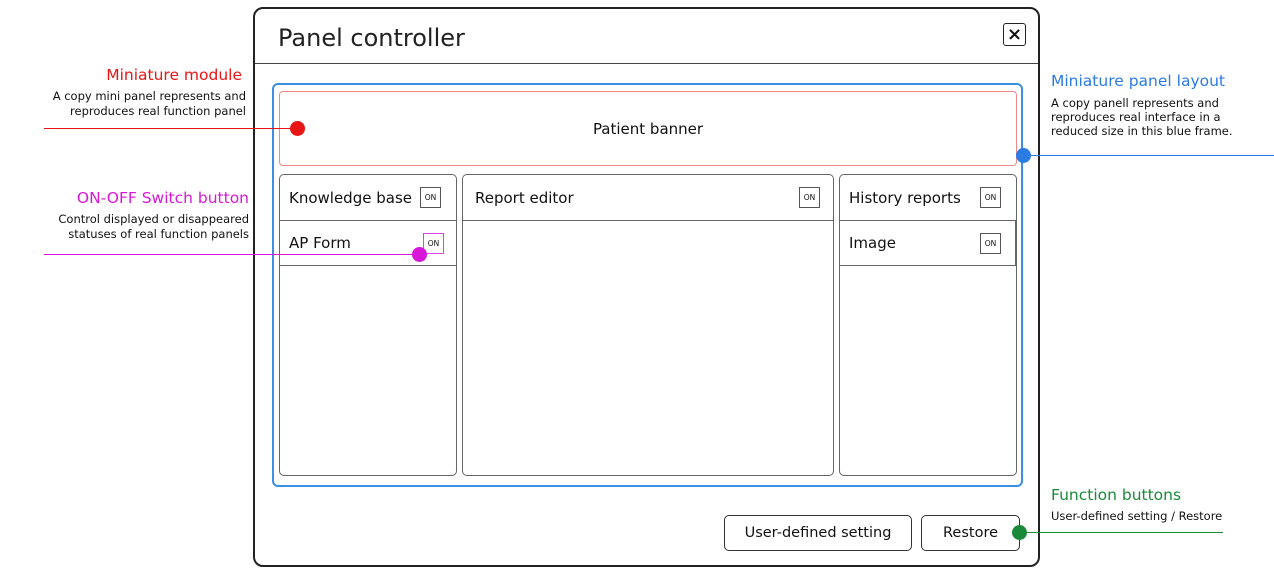 The width and height of the screenshot is (1274, 575). I want to click on toggle-image: ON, so click(990, 243).